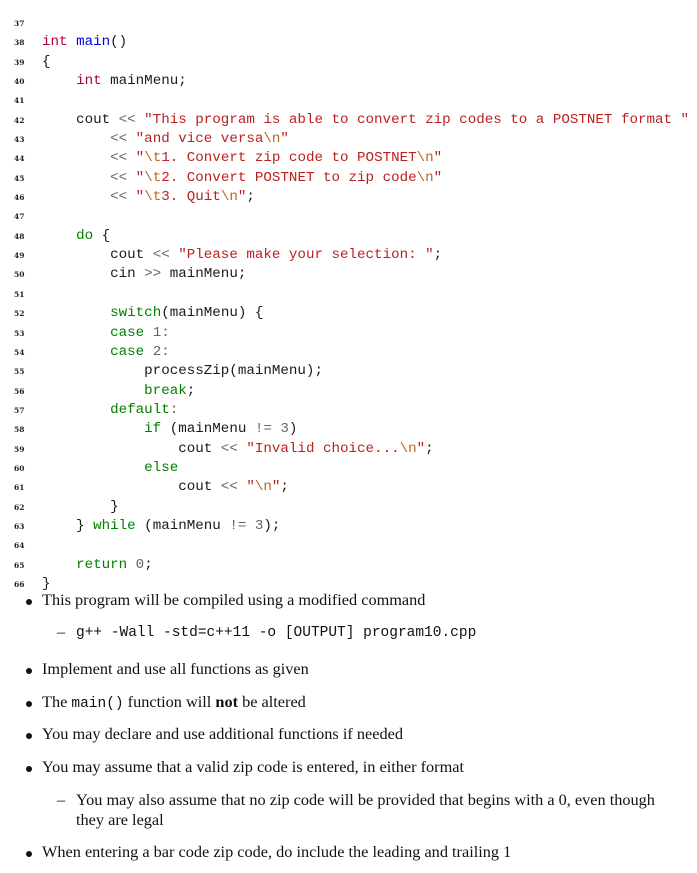  Describe the element at coordinates (157, 351) in the screenshot. I see `code-token-num: 2` at that location.